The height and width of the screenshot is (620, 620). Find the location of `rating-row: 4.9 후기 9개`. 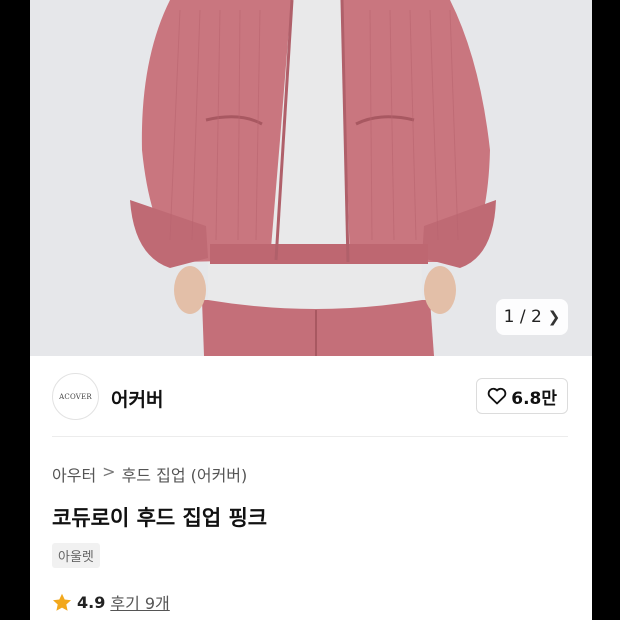

rating-row: 4.9 후기 9개 is located at coordinates (111, 602).